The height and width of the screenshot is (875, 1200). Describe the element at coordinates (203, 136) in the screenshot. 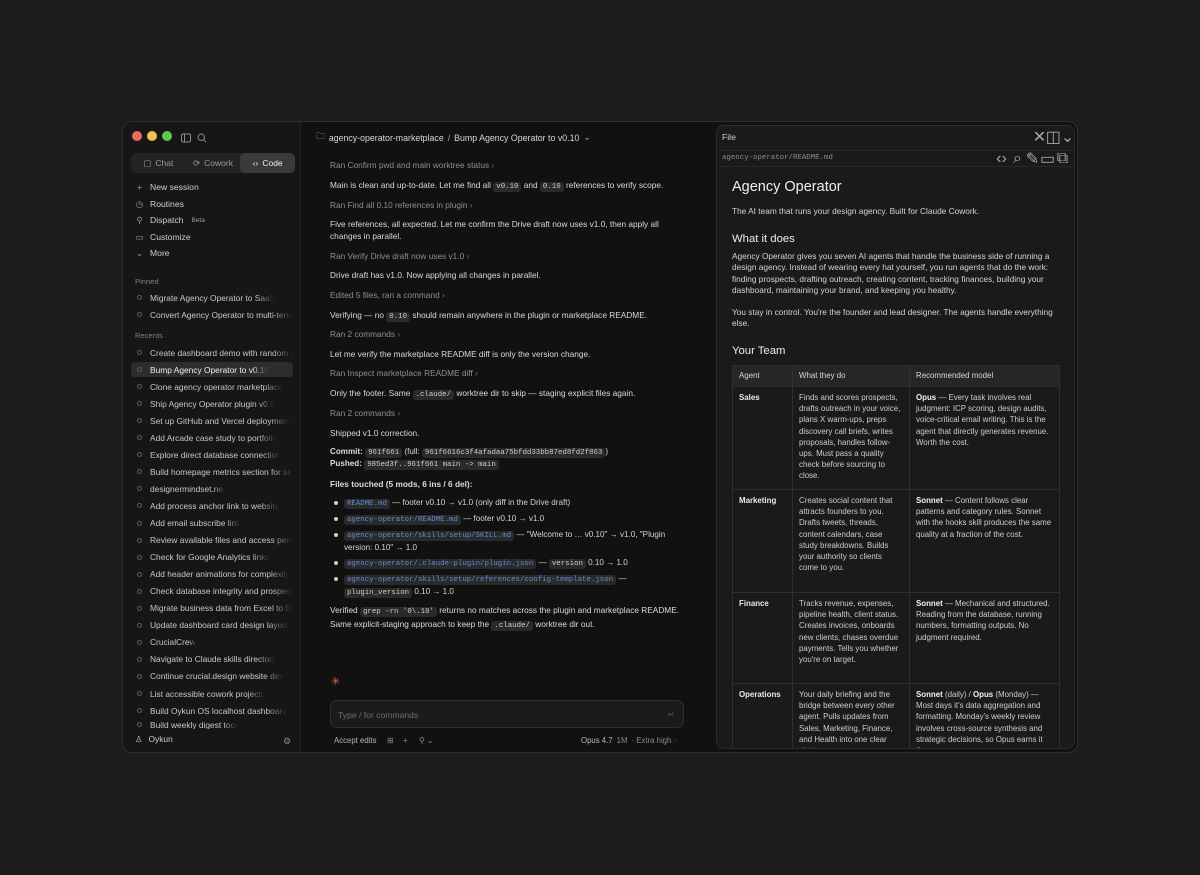

I see `search-icon` at that location.